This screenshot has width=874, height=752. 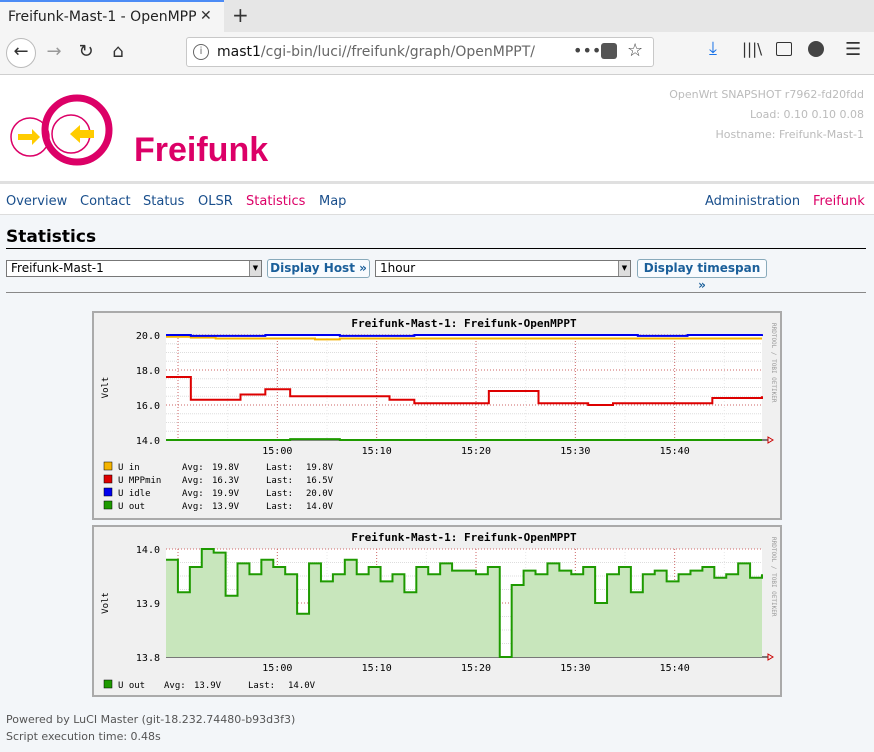 I want to click on legend-avg: 19.9V, so click(x=226, y=494).